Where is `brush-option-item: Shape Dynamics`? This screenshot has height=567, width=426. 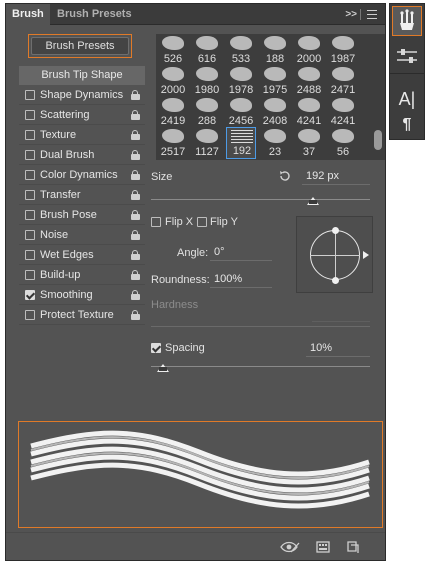
brush-option-item: Shape Dynamics is located at coordinates (82, 95).